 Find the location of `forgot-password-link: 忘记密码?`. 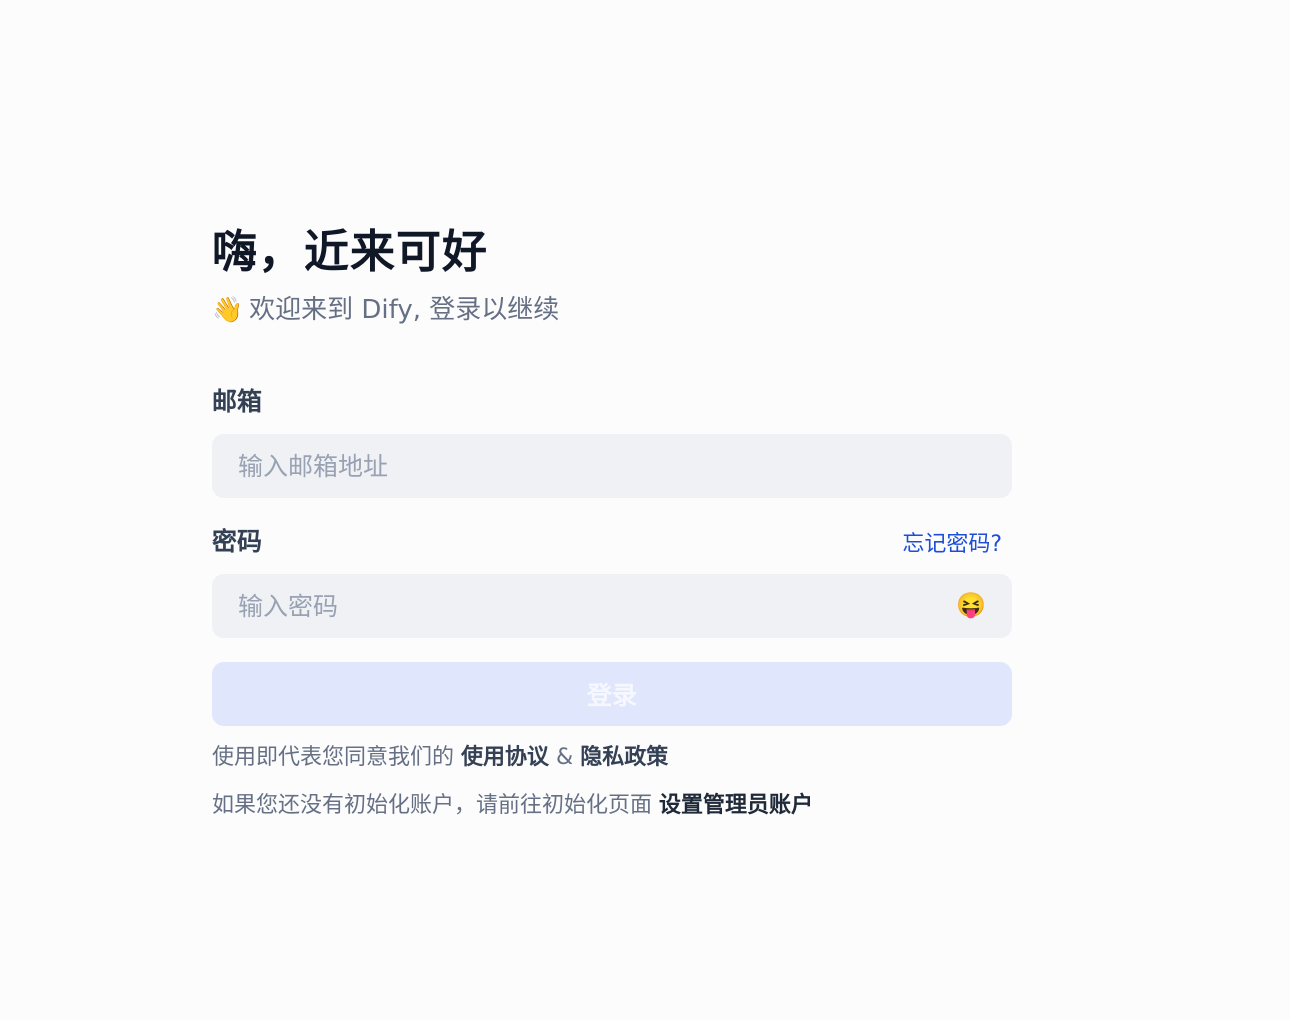

forgot-password-link: 忘记密码? is located at coordinates (952, 542).